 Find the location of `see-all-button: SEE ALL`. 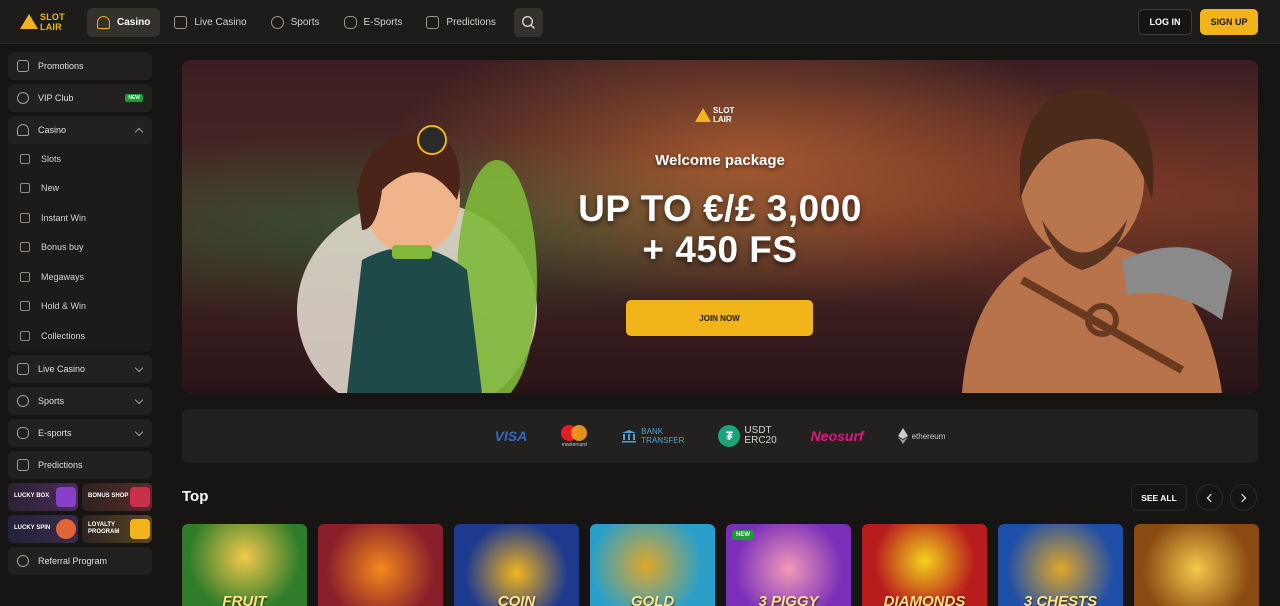

see-all-button: SEE ALL is located at coordinates (1159, 497).